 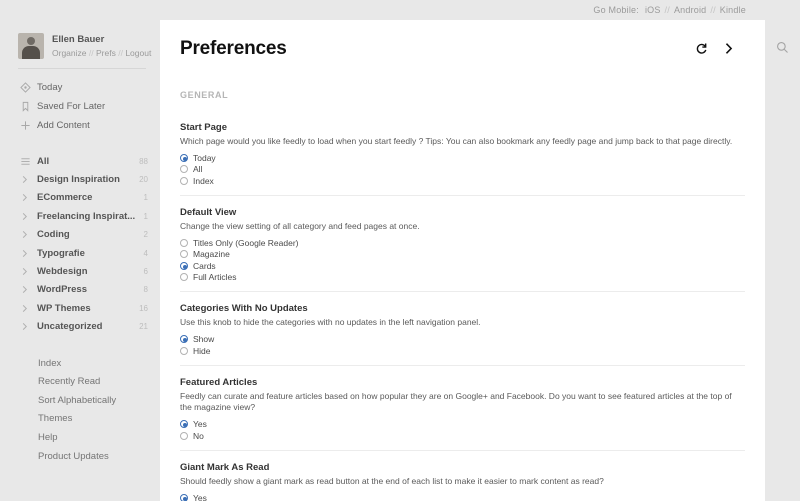 What do you see at coordinates (69, 53) in the screenshot?
I see `profile-link-organize: Organize` at bounding box center [69, 53].